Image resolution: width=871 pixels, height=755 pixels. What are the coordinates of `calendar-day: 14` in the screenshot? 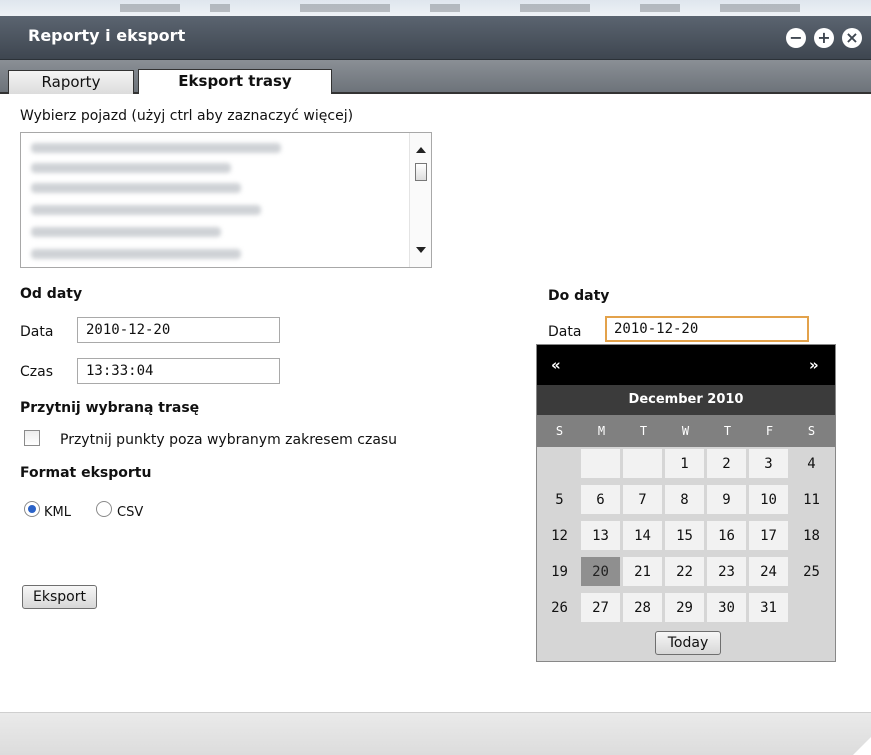 It's located at (643, 536).